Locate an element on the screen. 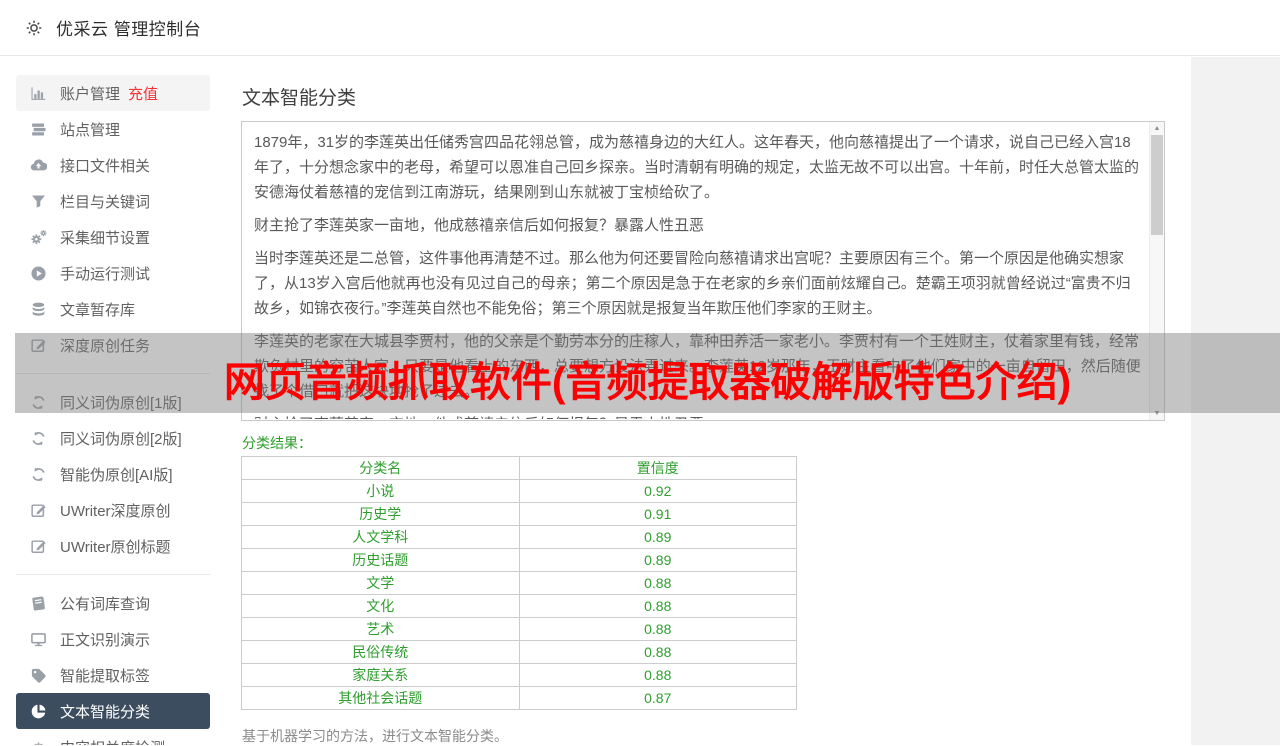 The image size is (1280, 746). sidebar-item-label: 栏目与关键词 is located at coordinates (105, 202).